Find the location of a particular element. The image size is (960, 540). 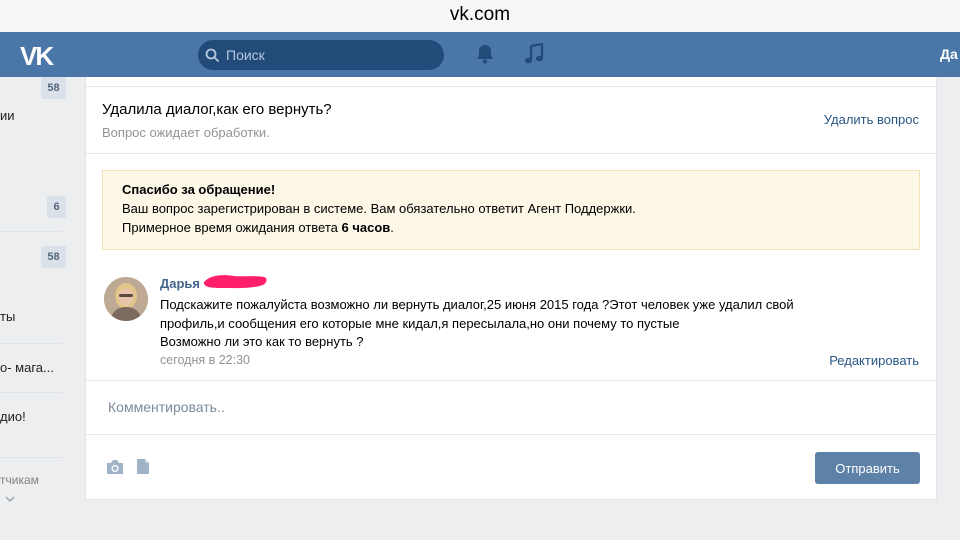

notice-wait-time: Примерное время ожидания ответа 6 часов. is located at coordinates (511, 227).